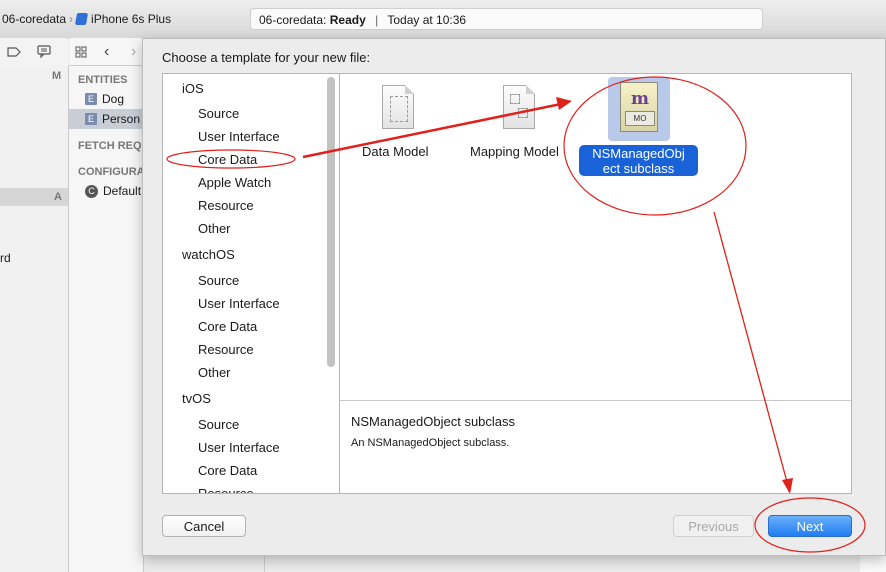  Describe the element at coordinates (347, 20) in the screenshot. I see `status-state: Ready` at that location.